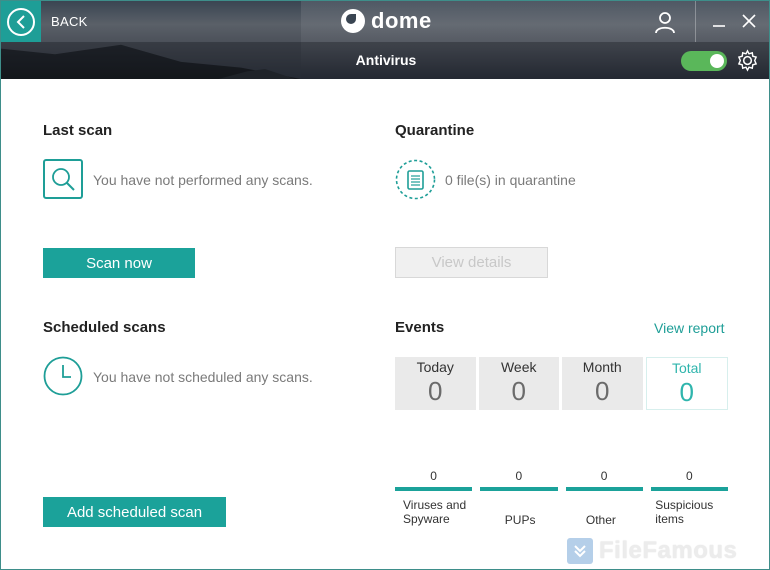  What do you see at coordinates (134, 512) in the screenshot?
I see `add-scheduled-scan-button: Add scheduled scan` at bounding box center [134, 512].